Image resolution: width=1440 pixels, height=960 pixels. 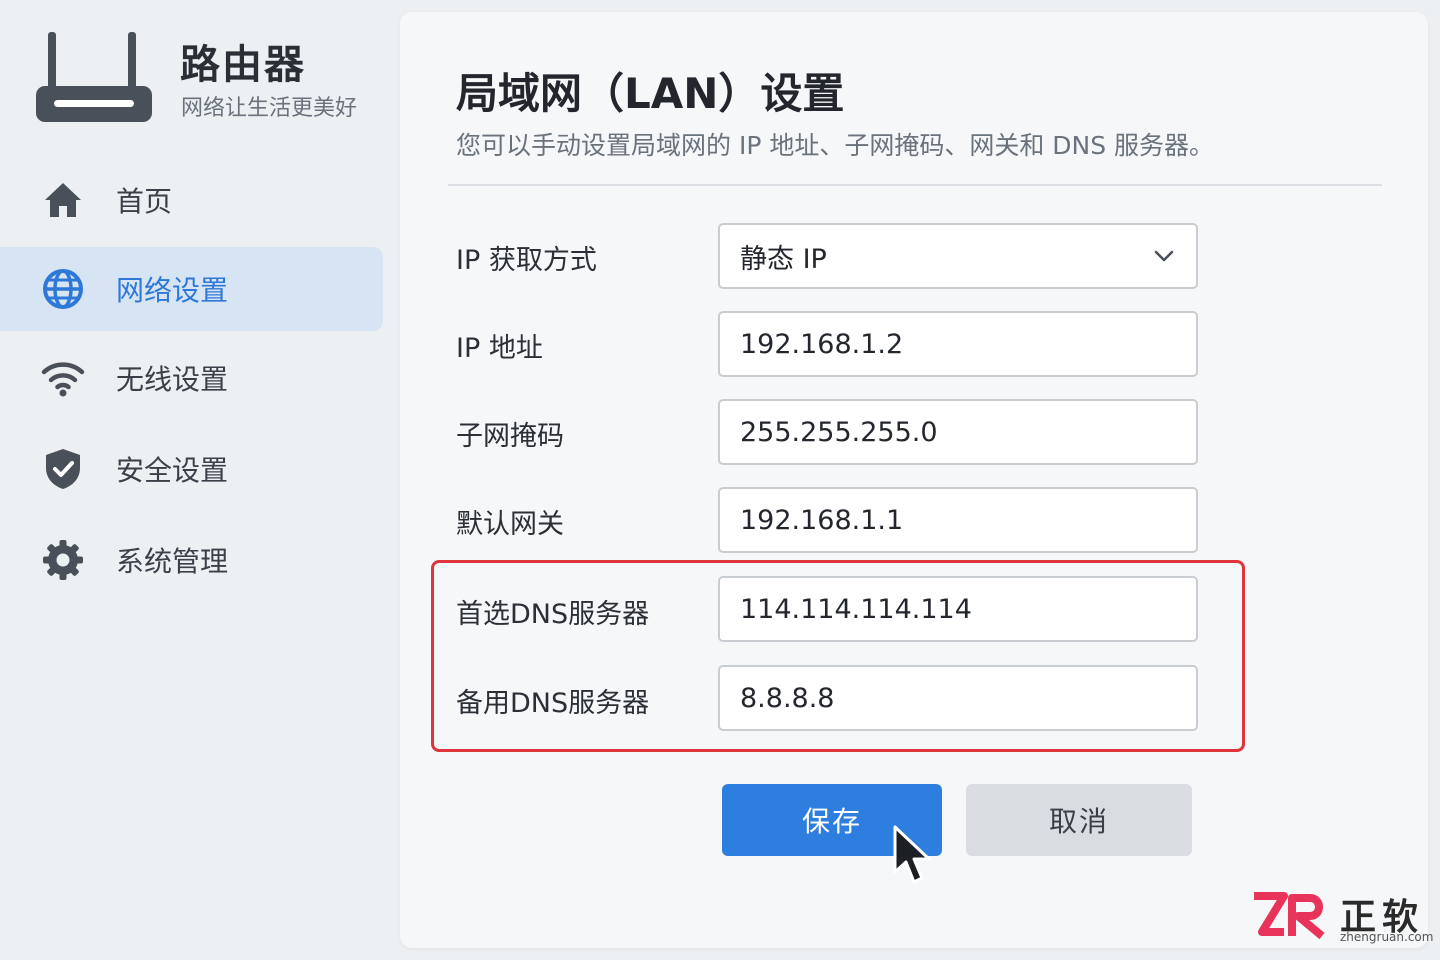 What do you see at coordinates (958, 520) in the screenshot?
I see `gateway-input` at bounding box center [958, 520].